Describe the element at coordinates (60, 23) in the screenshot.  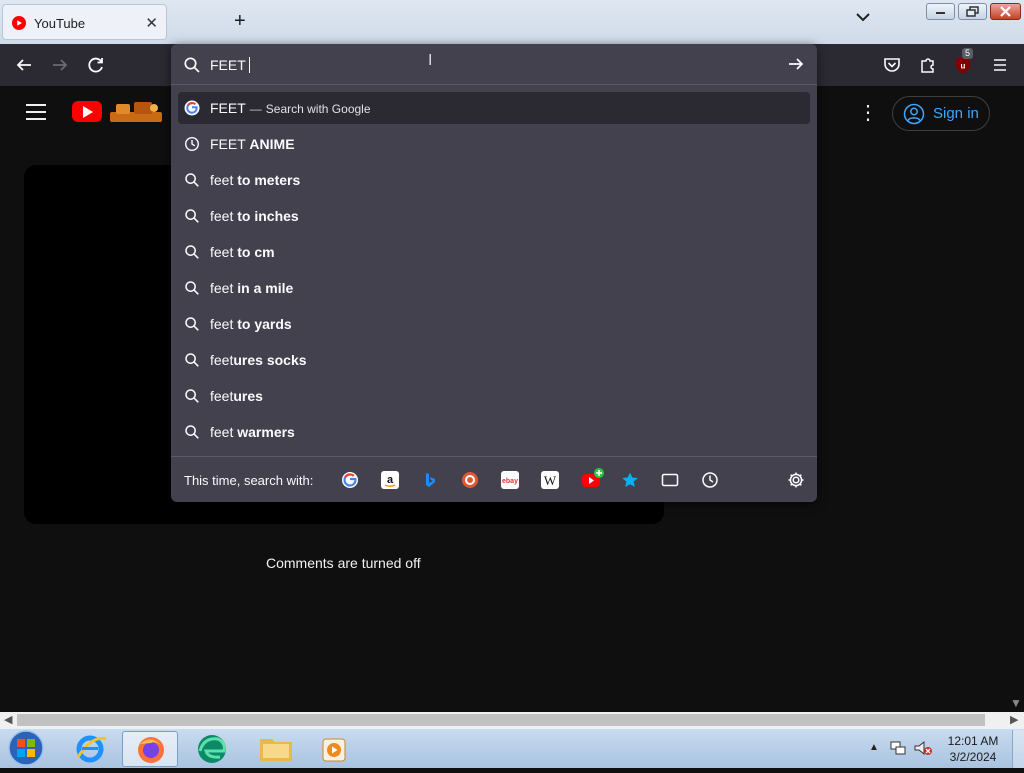
I see `tab-title: YouTube` at that location.